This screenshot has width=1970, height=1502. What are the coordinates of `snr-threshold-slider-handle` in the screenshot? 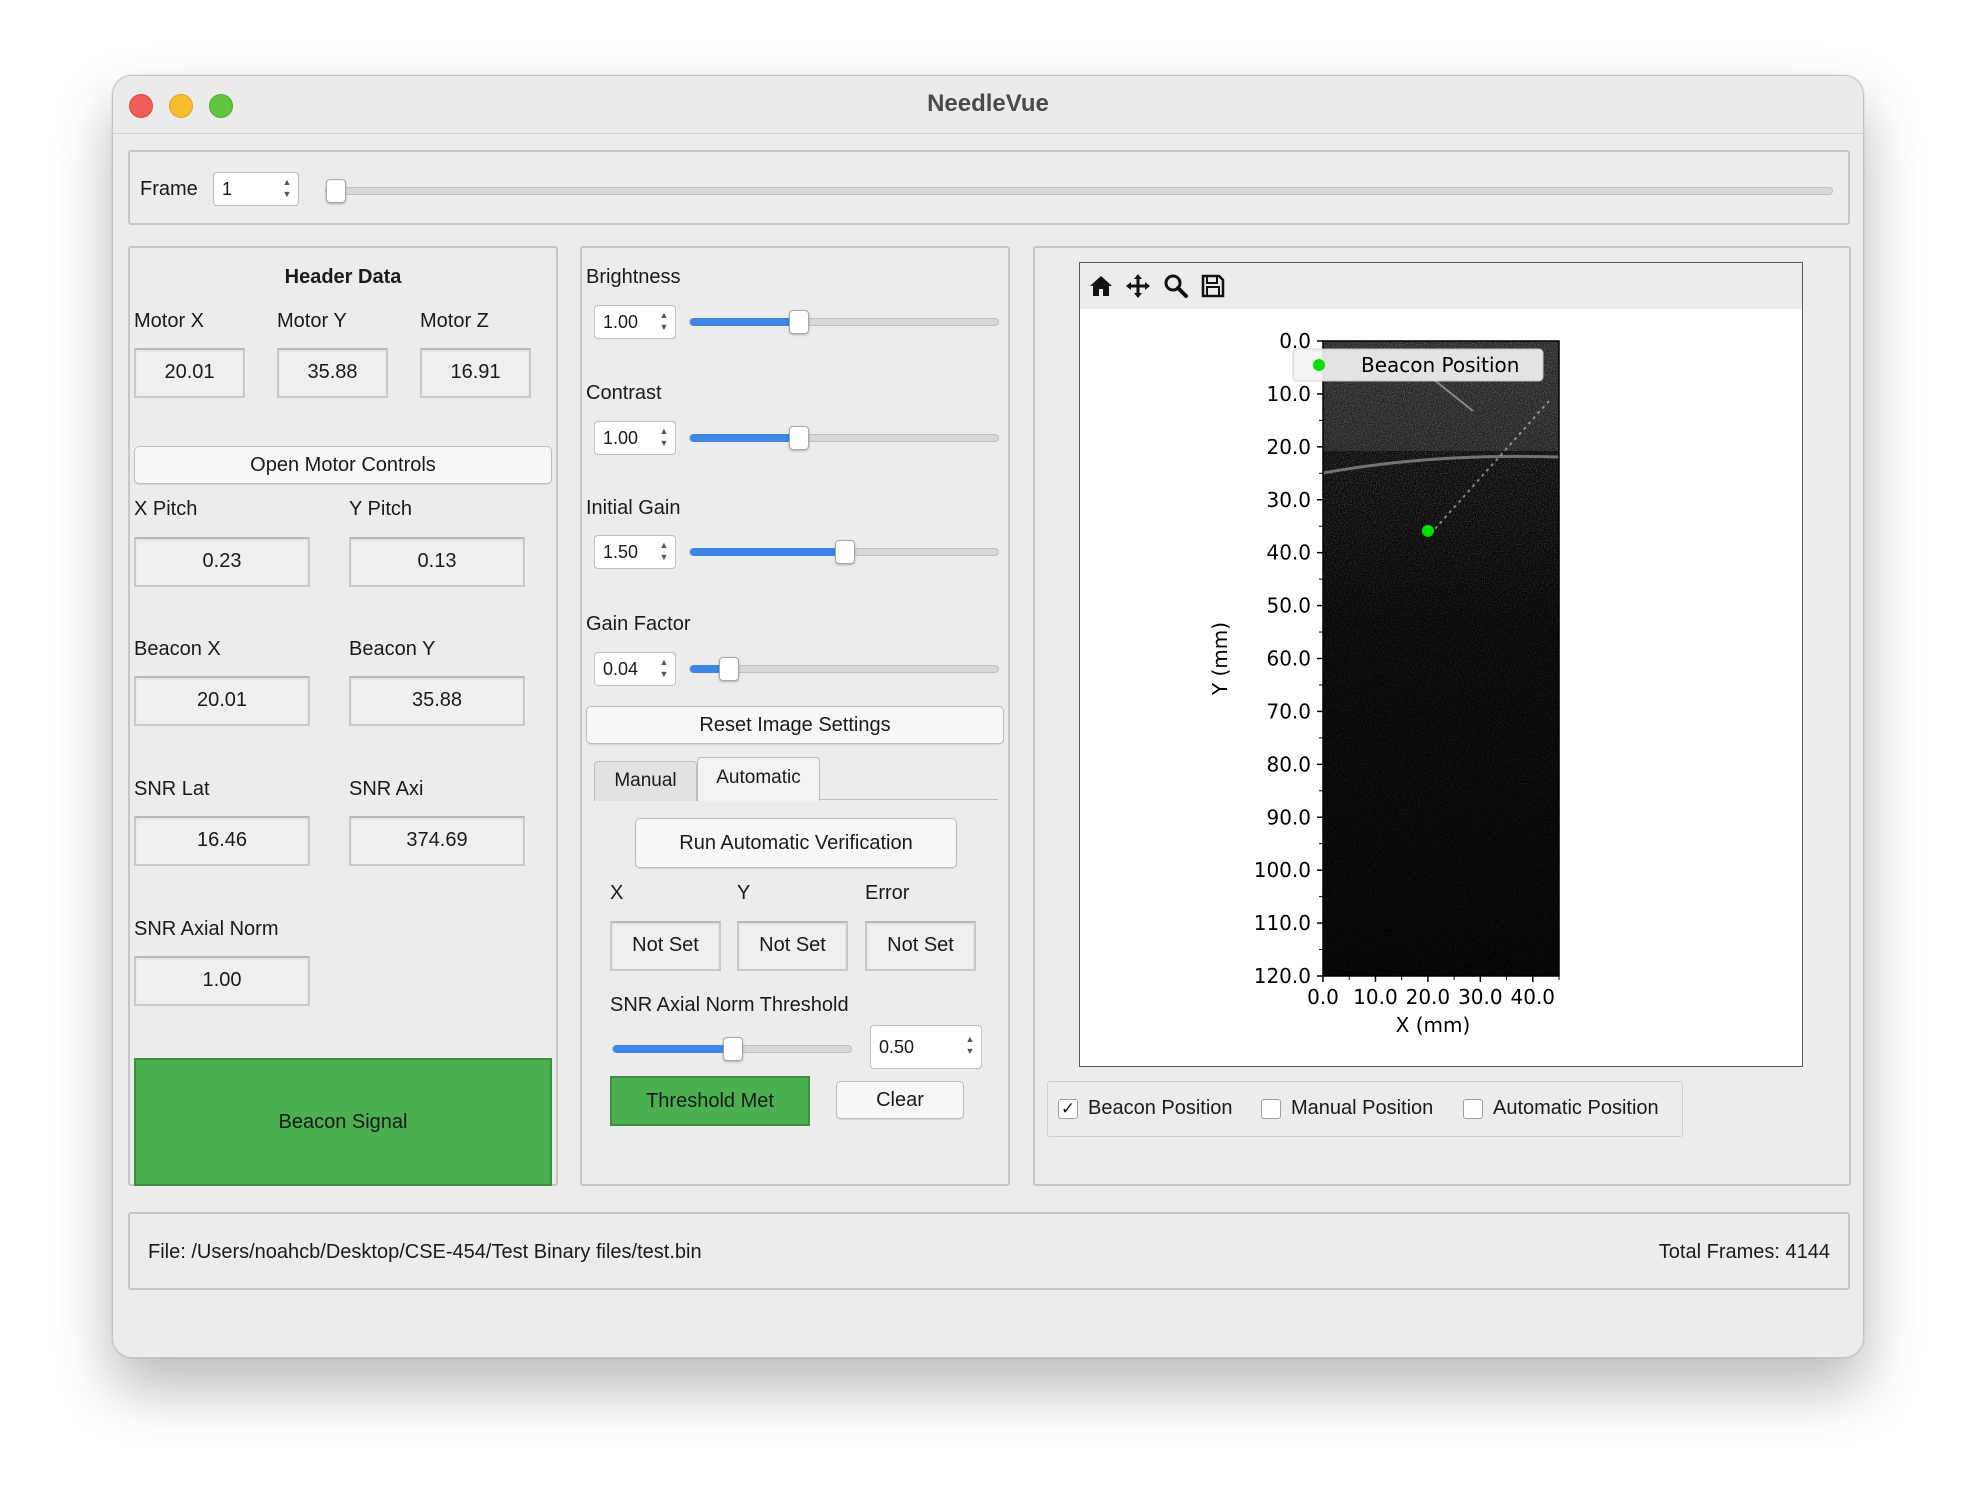 It's located at (733, 1049).